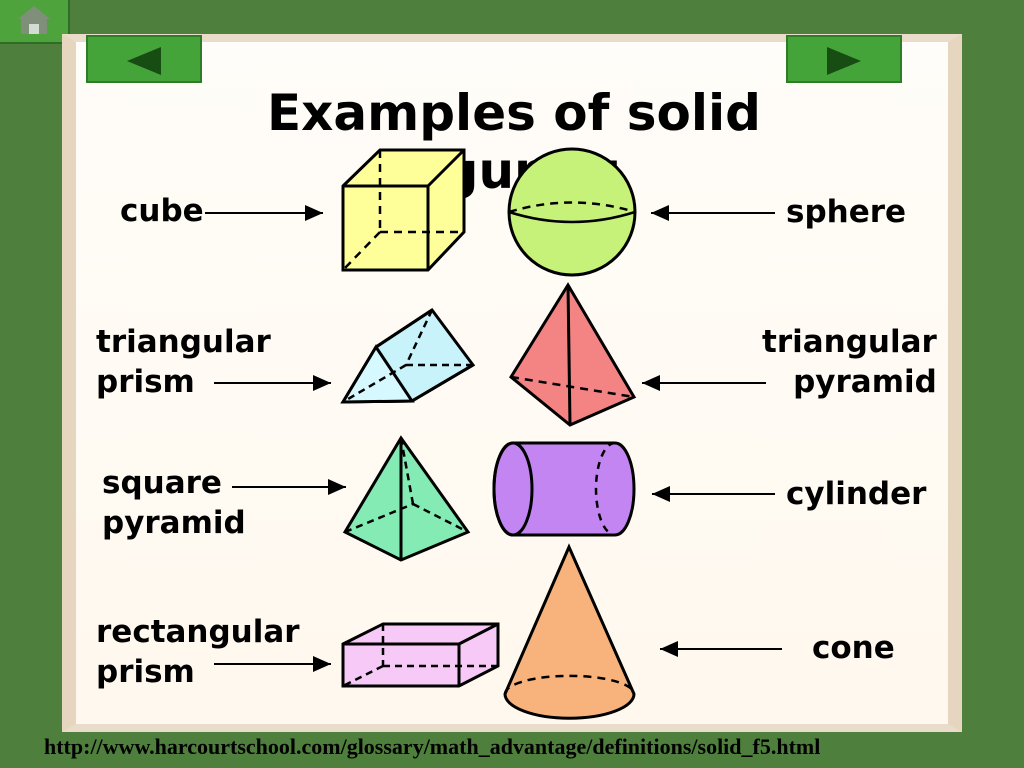 The image size is (1024, 768). Describe the element at coordinates (572, 212) in the screenshot. I see `sphere-figure` at that location.